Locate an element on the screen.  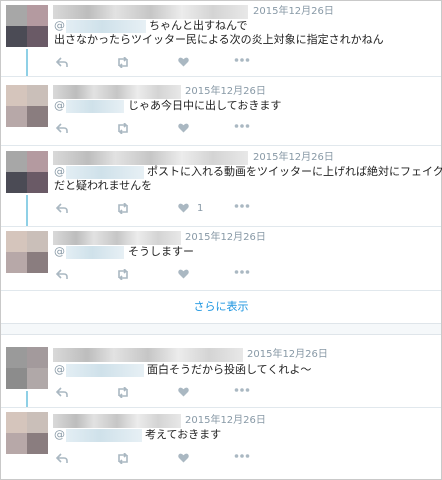
tweet: 2015年12月26日 @ じゃあ今日中に出しておきます is located at coordinates (221, 111).